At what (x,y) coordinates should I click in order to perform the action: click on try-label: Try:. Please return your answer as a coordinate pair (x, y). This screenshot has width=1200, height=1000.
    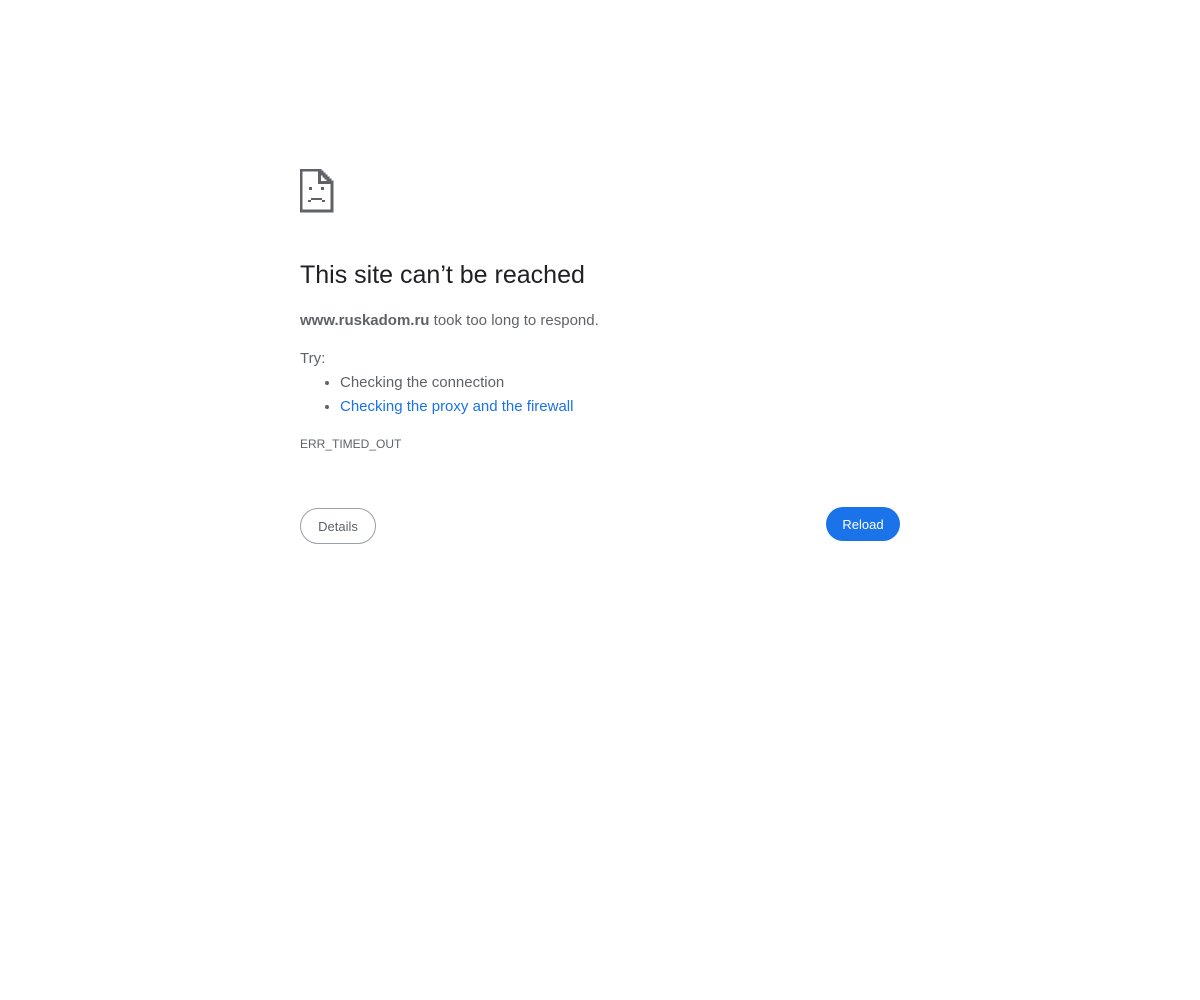
    Looking at the image, I should click on (313, 358).